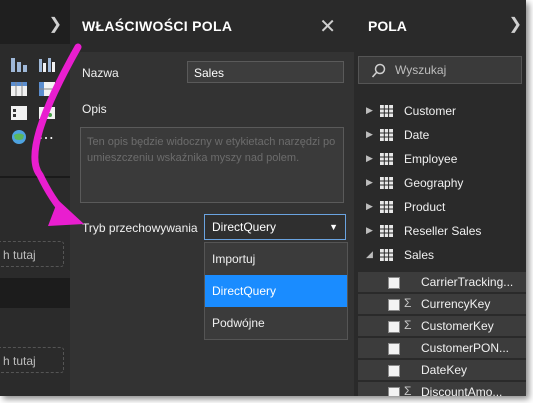  I want to click on search-icon, so click(378, 70).